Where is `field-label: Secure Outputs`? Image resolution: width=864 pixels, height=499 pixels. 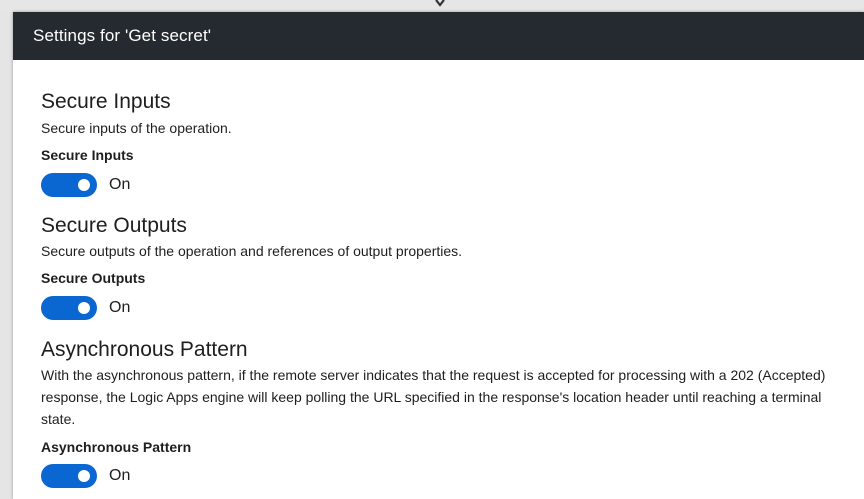 field-label: Secure Outputs is located at coordinates (93, 278).